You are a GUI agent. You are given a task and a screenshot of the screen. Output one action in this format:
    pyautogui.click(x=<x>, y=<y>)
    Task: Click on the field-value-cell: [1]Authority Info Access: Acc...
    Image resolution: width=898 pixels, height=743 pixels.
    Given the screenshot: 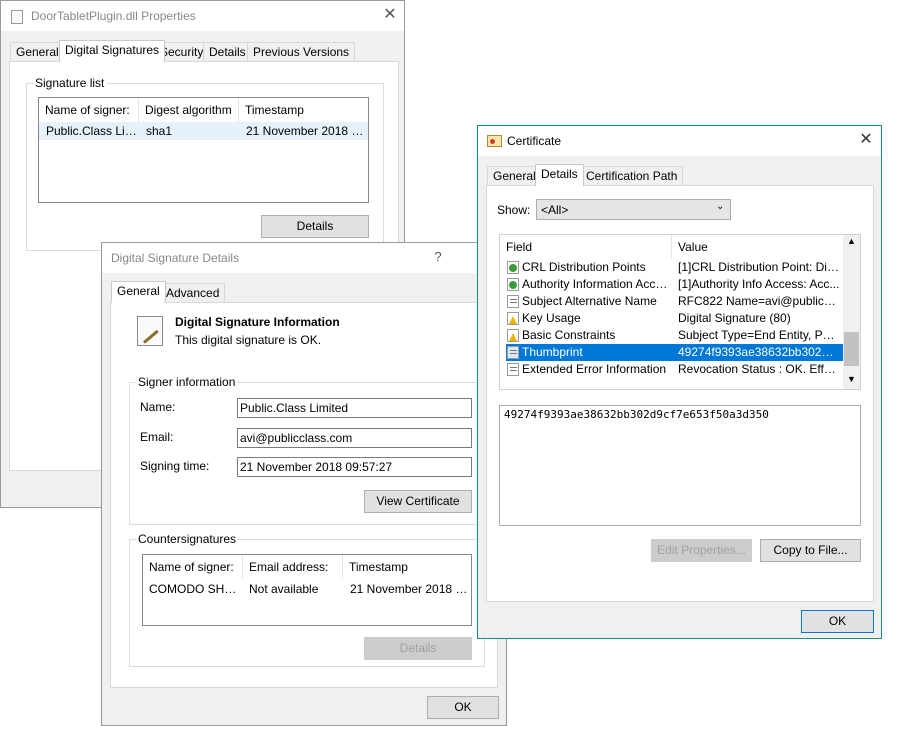 What is the action you would take?
    pyautogui.click(x=759, y=284)
    